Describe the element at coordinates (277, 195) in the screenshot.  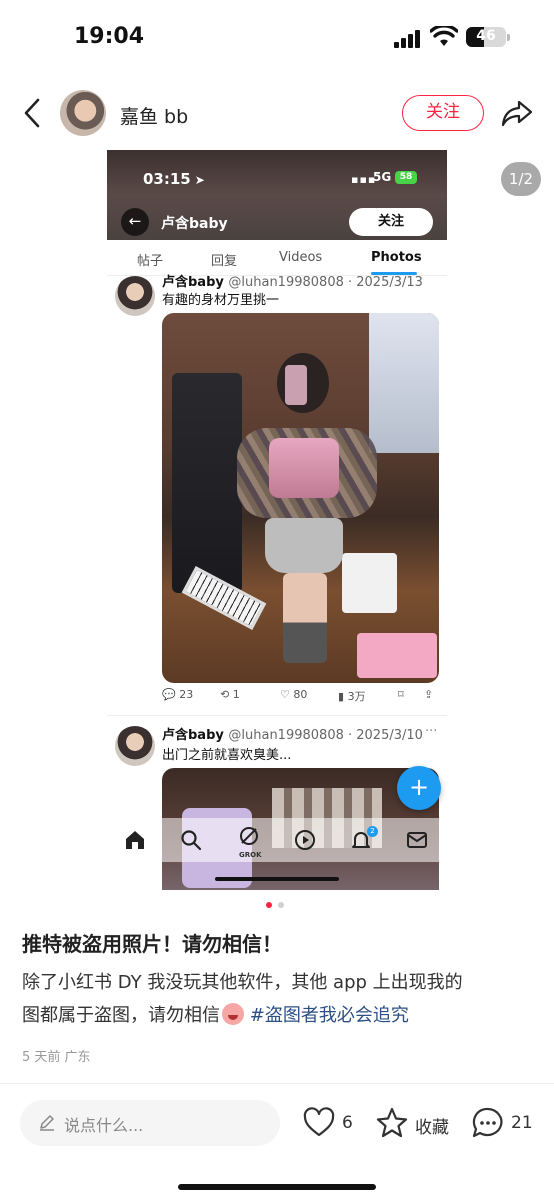
I see `embedded-profile-header: 03:15 ➤ ▪▪▪ 5G 58 ← 卢含baby 关注` at that location.